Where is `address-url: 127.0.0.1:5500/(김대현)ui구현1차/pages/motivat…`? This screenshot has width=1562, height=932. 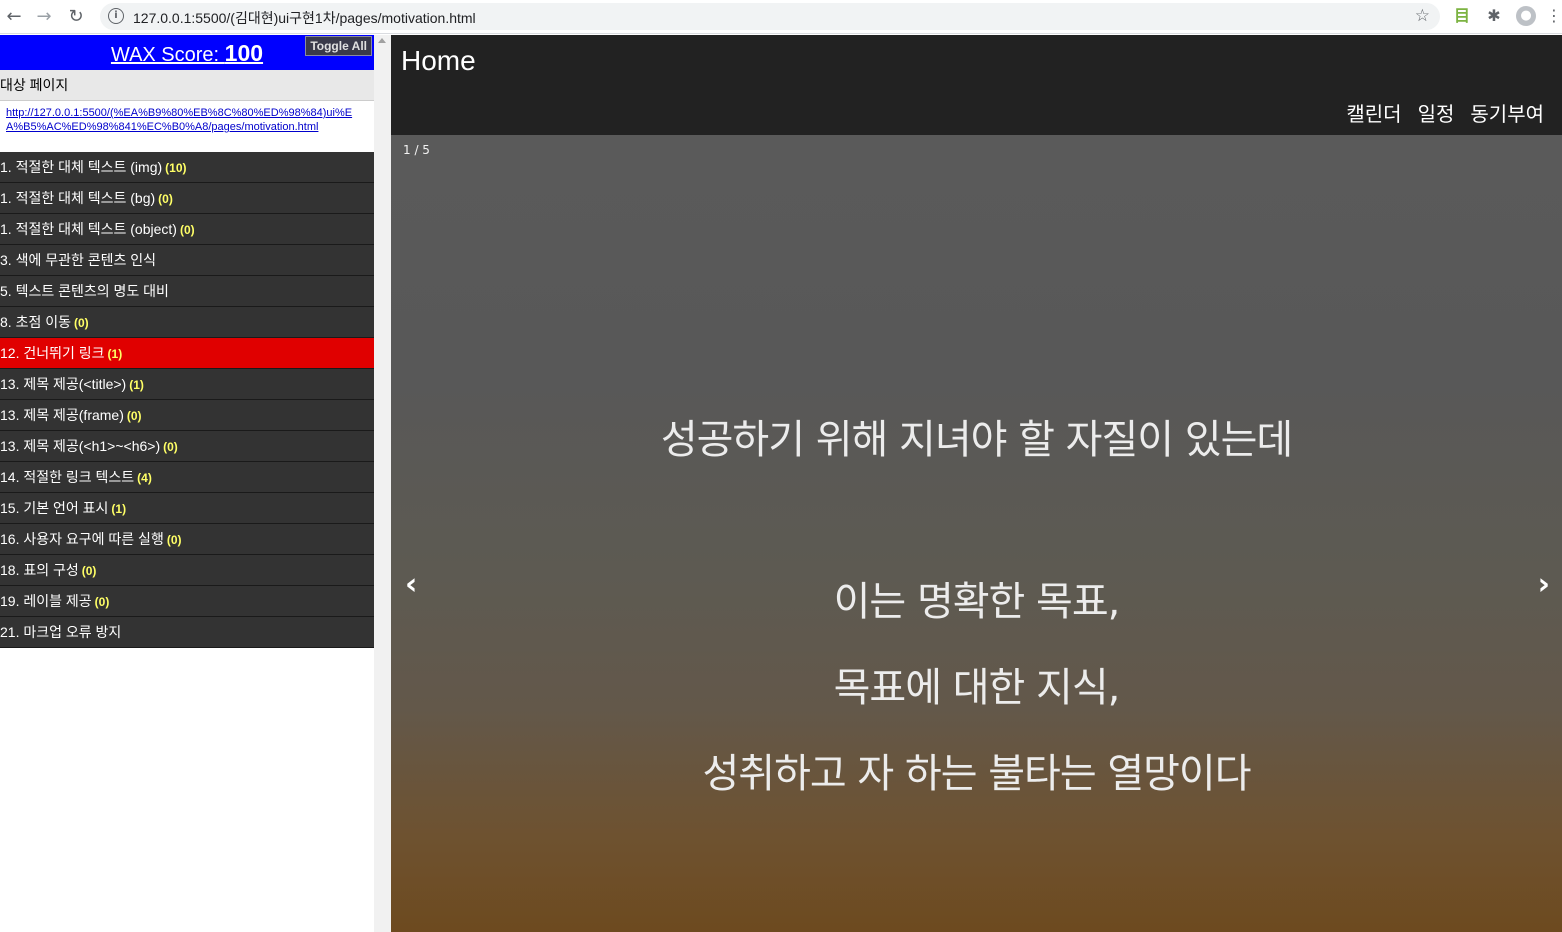 address-url: 127.0.0.1:5500/(김대현)ui구현1차/pages/motivat… is located at coordinates (304, 18).